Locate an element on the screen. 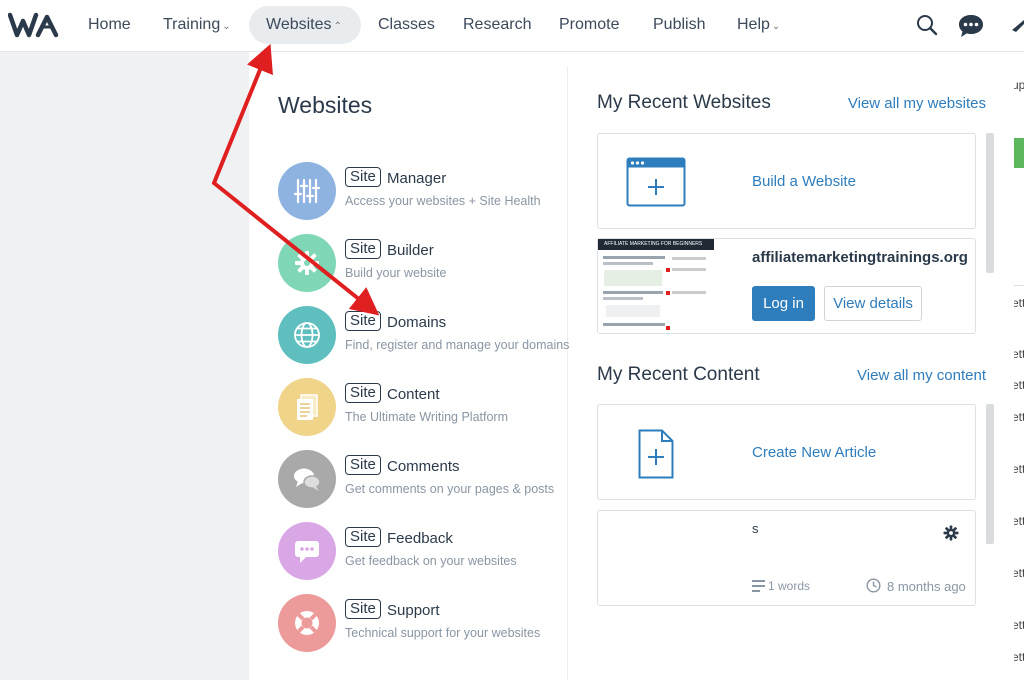  chevron-up-icon: ⌃ is located at coordinates (337, 26).